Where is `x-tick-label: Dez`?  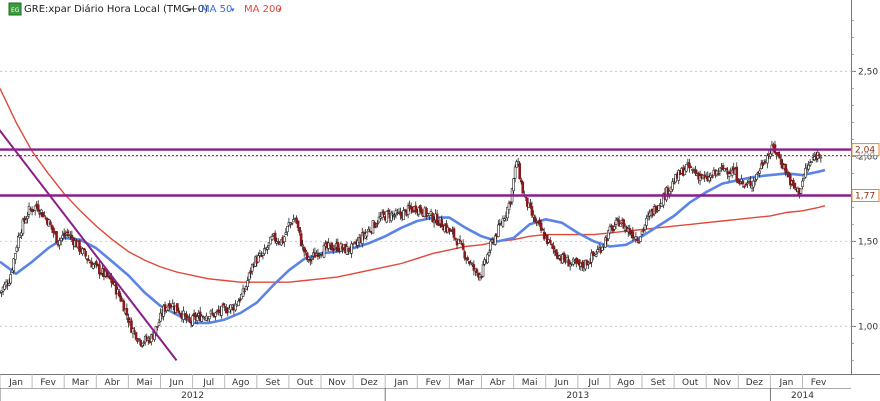
x-tick-label: Dez is located at coordinates (369, 383).